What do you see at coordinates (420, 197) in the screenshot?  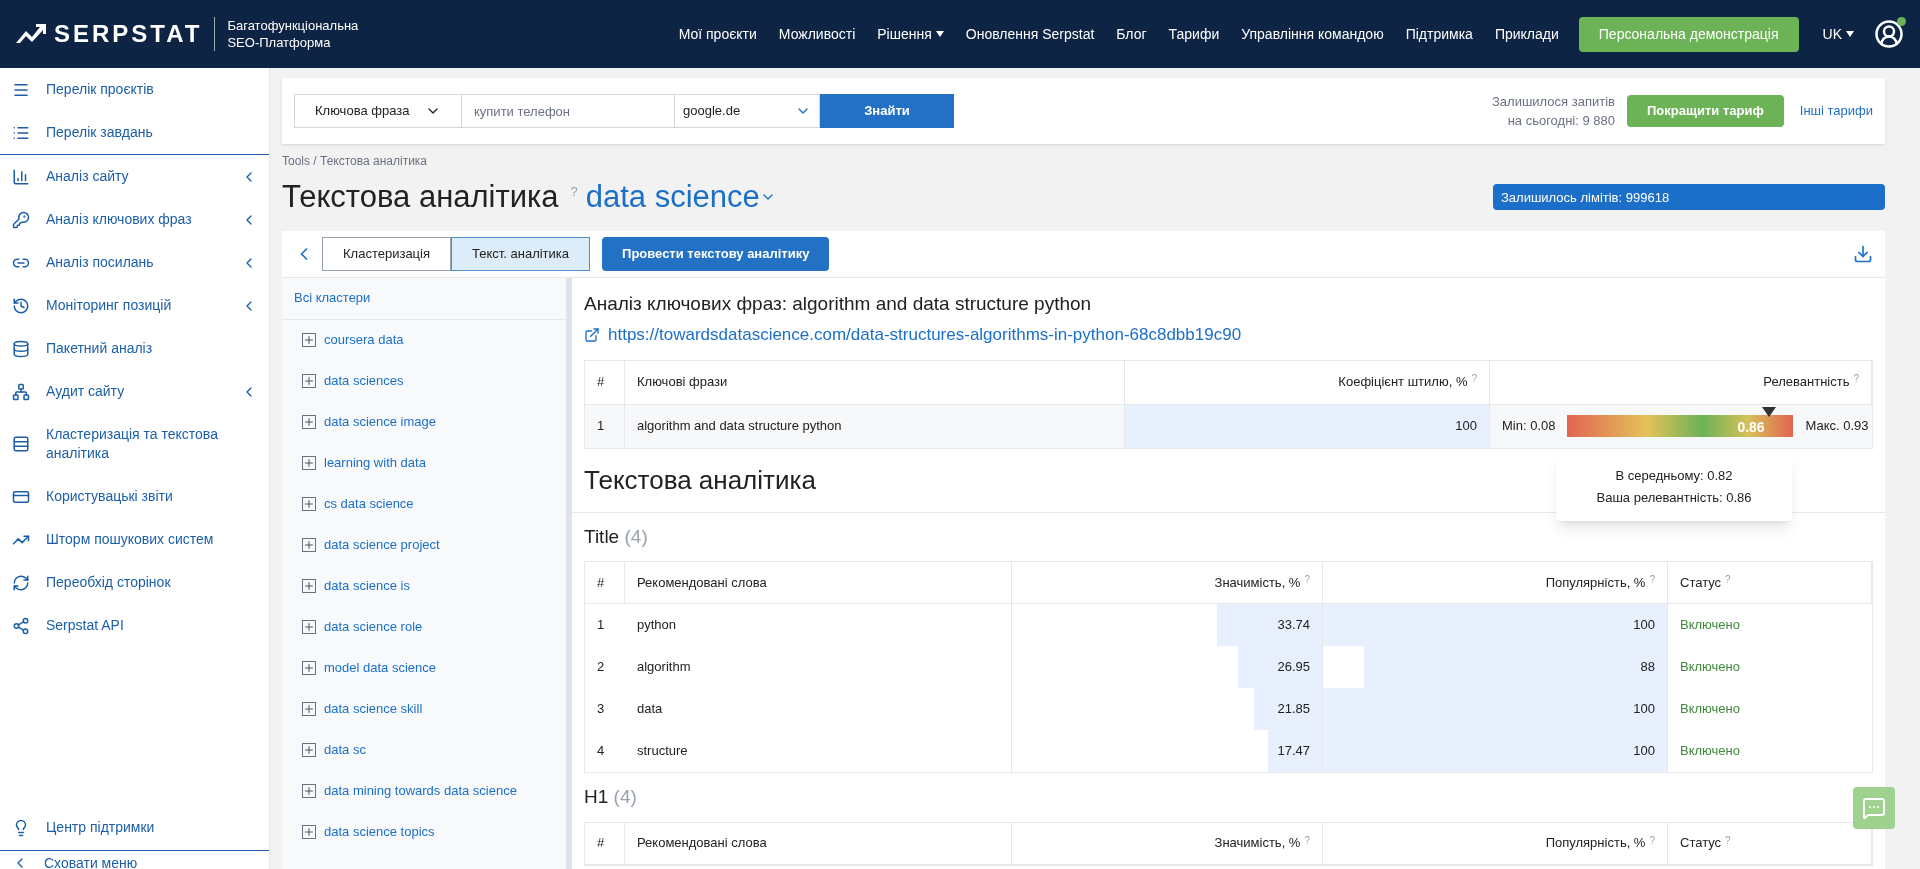 I see `page-title: Текстова аналітика` at bounding box center [420, 197].